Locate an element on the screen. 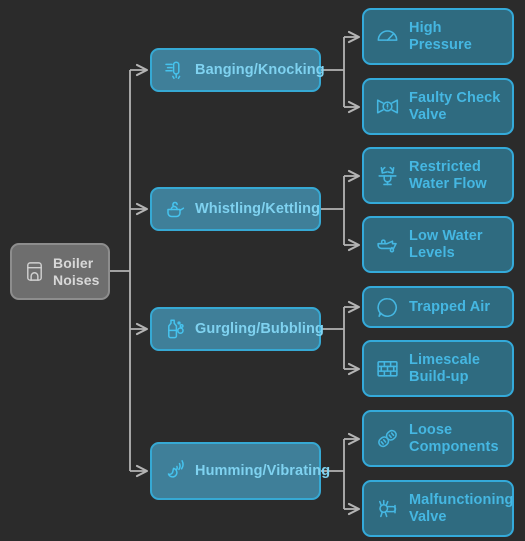  node-humming-vibrating: Humming/Vibrating is located at coordinates (240, 471).